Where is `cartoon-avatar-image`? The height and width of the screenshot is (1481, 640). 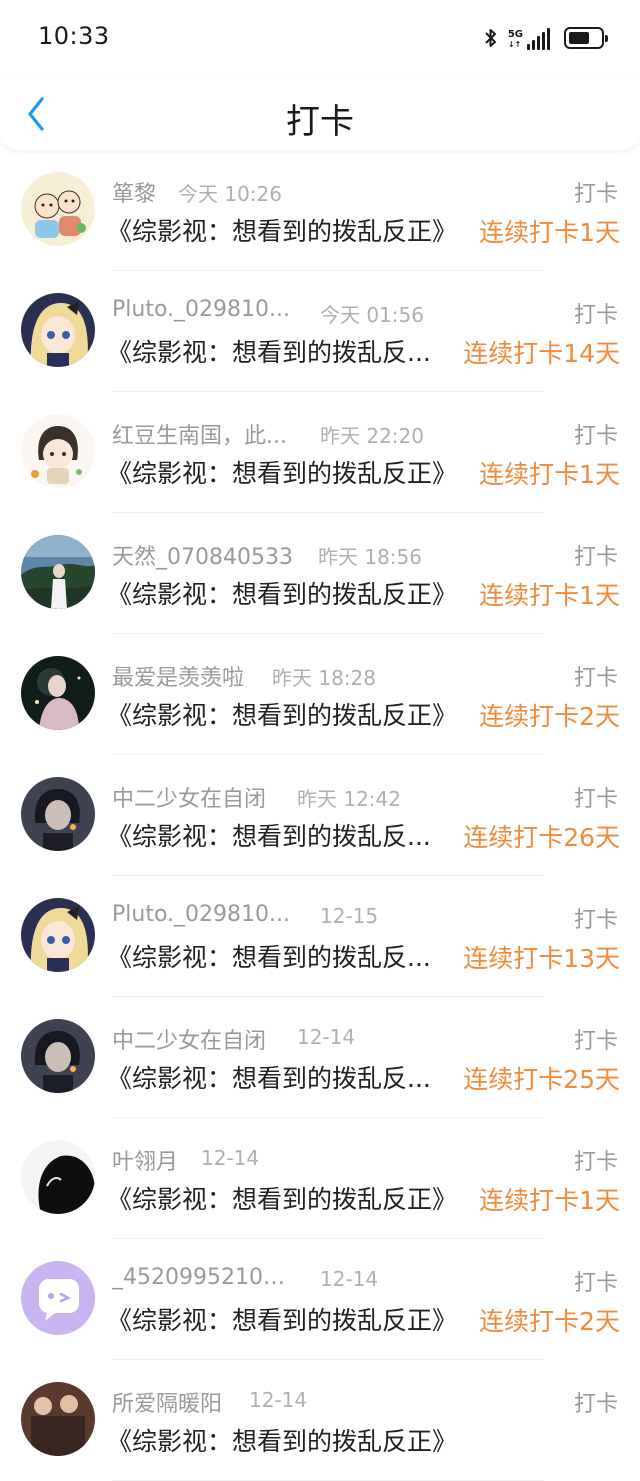 cartoon-avatar-image is located at coordinates (58, 209).